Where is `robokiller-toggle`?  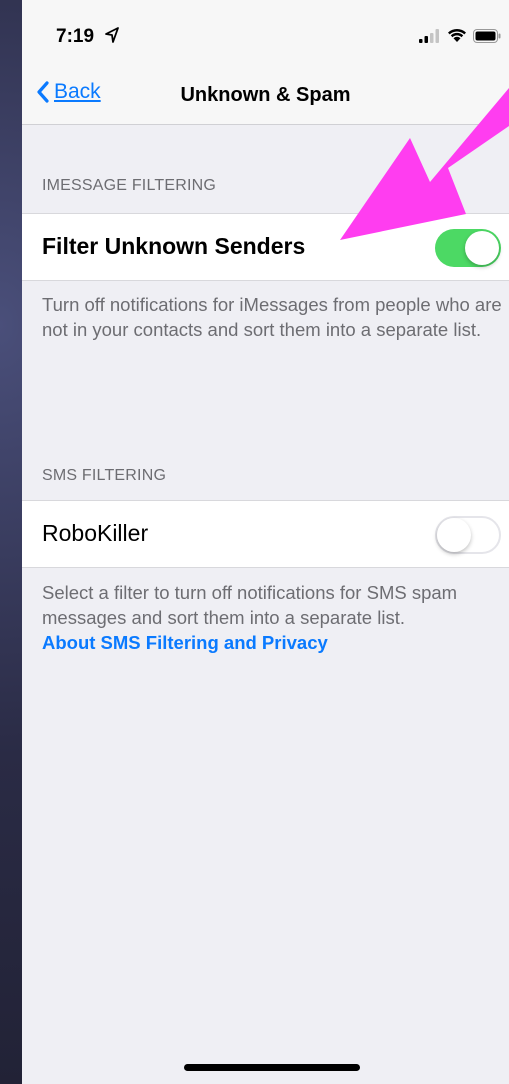 robokiller-toggle is located at coordinates (468, 535).